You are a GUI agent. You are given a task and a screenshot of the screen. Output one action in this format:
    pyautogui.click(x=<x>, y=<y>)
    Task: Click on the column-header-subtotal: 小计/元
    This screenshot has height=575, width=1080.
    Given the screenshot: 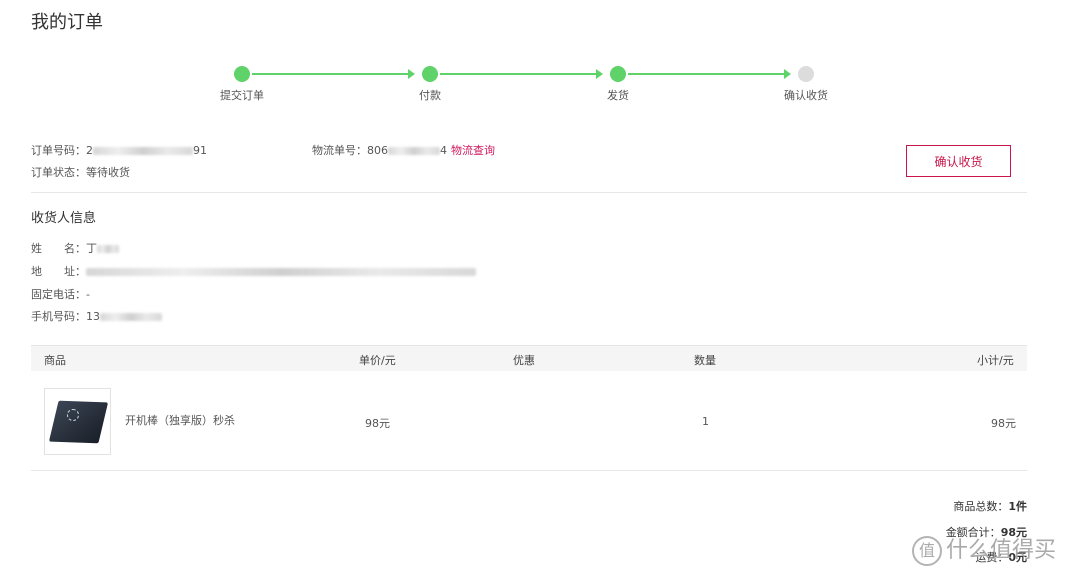 What is the action you would take?
    pyautogui.click(x=995, y=360)
    